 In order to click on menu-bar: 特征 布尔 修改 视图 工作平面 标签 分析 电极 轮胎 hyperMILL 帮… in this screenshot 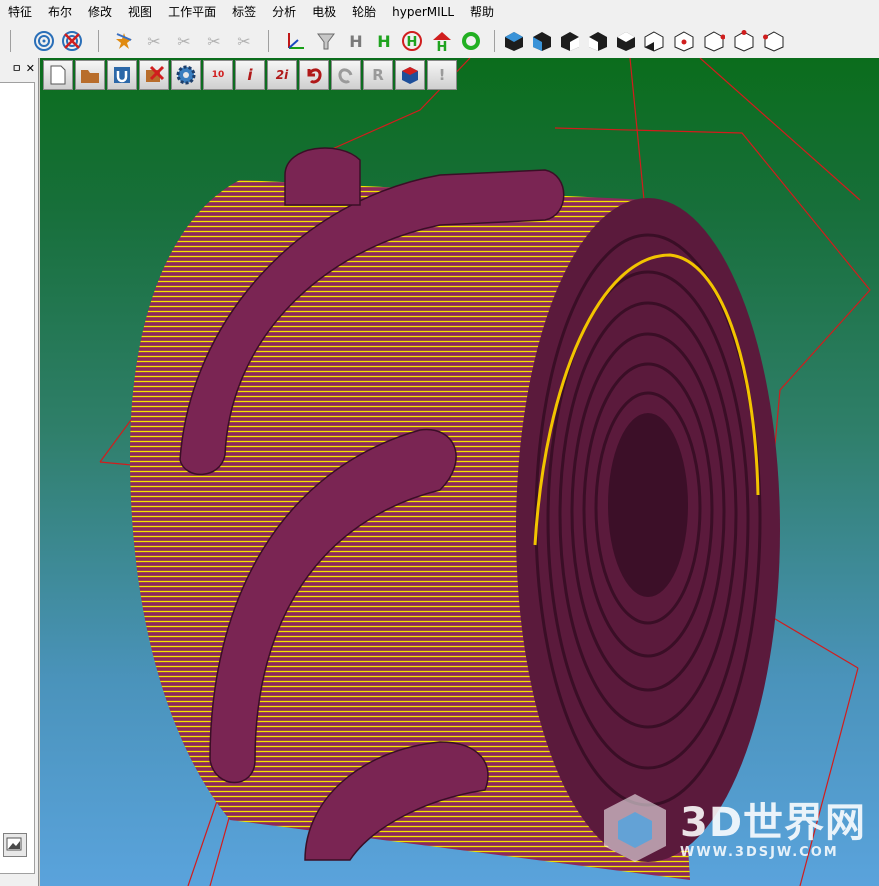, I will do `click(439, 12)`.